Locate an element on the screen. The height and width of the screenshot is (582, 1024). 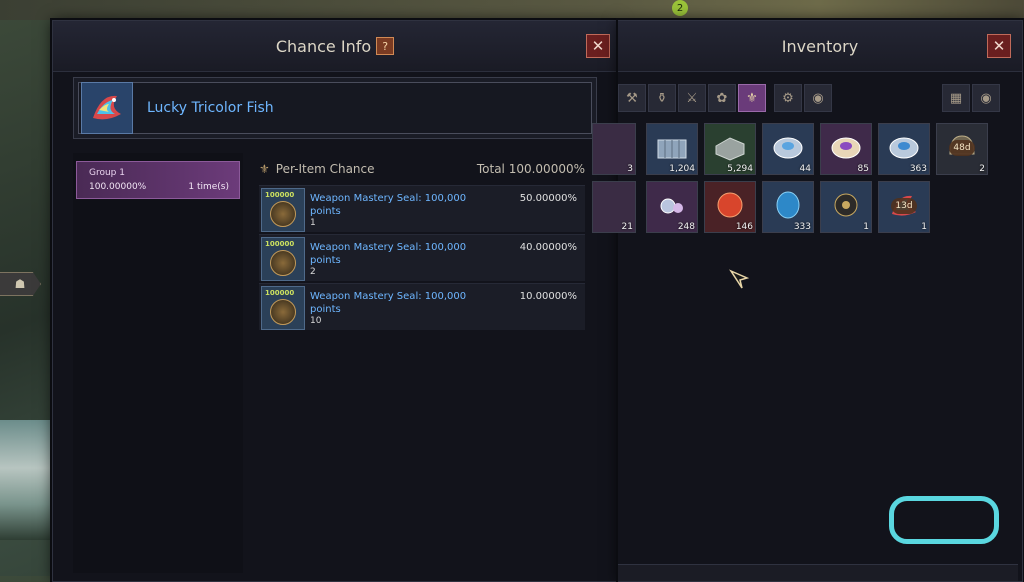
blue-chest-slot: 363 is located at coordinates (904, 149).